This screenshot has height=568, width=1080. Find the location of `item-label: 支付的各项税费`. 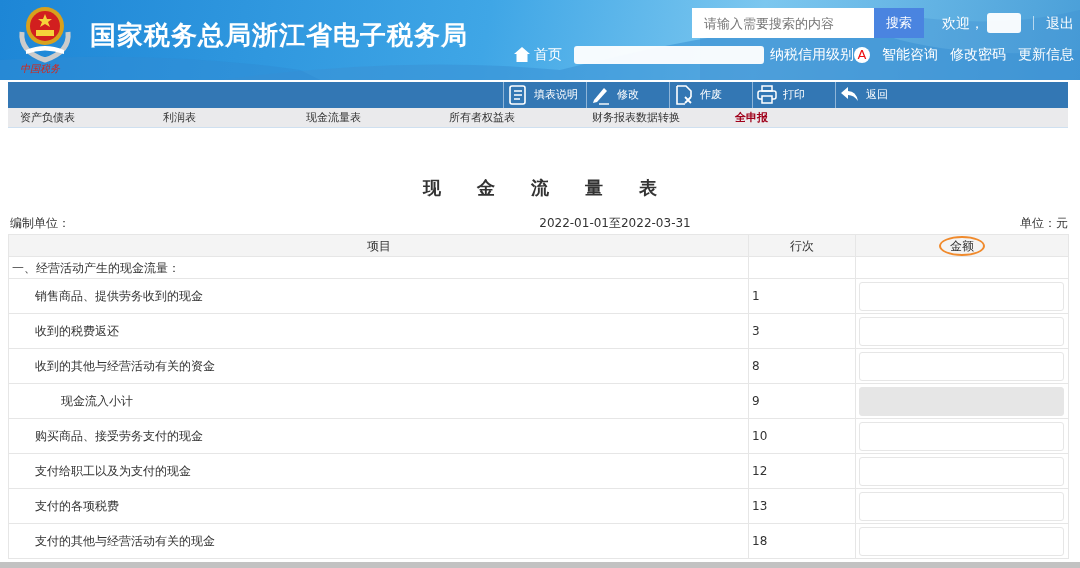

item-label: 支付的各项税费 is located at coordinates (378, 506).